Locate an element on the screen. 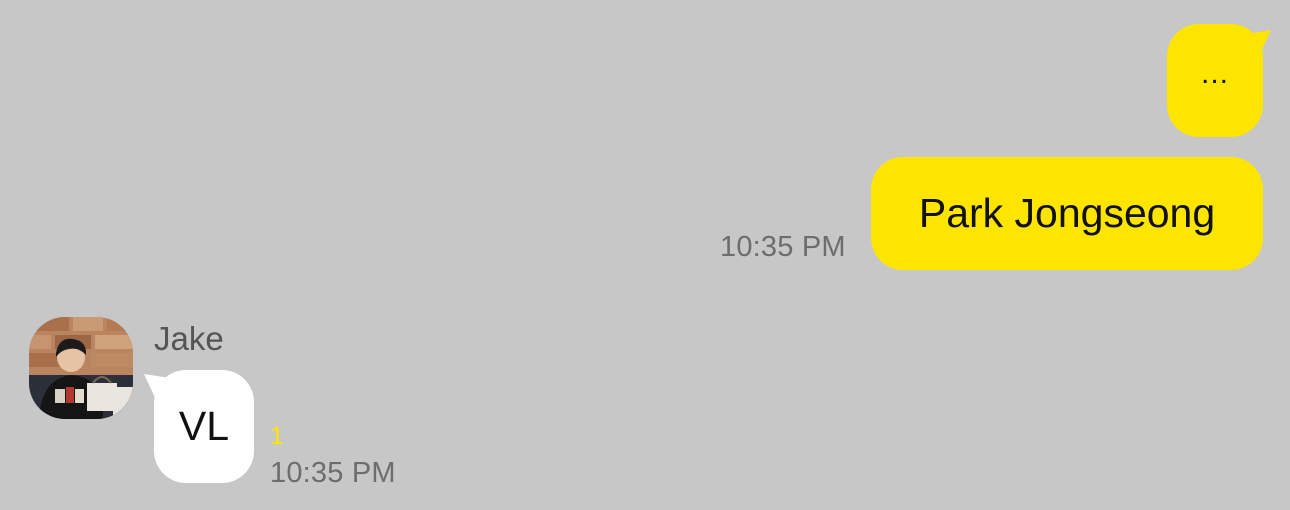 Image resolution: width=1290 pixels, height=510 pixels. sent-message-bubble: Park Jongseong is located at coordinates (1067, 213).